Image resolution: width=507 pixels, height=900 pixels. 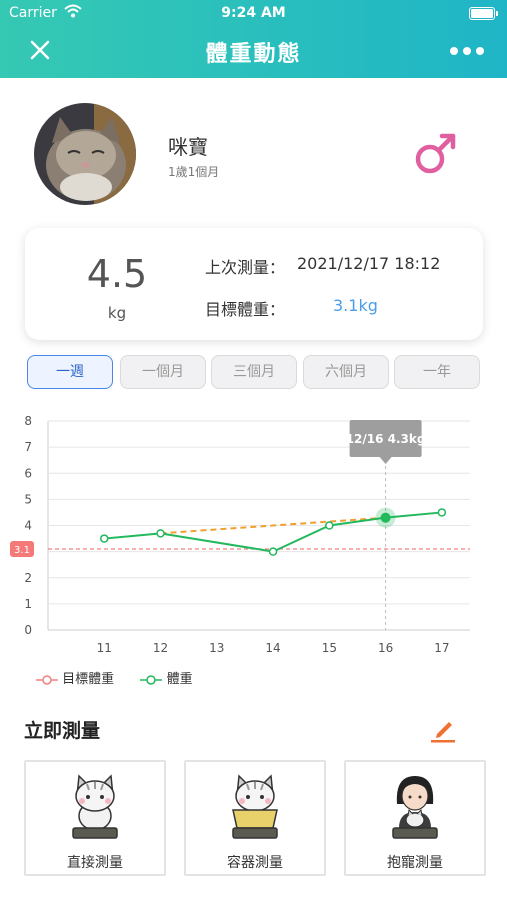 What do you see at coordinates (194, 172) in the screenshot?
I see `pet-age: 1歲1個月` at bounding box center [194, 172].